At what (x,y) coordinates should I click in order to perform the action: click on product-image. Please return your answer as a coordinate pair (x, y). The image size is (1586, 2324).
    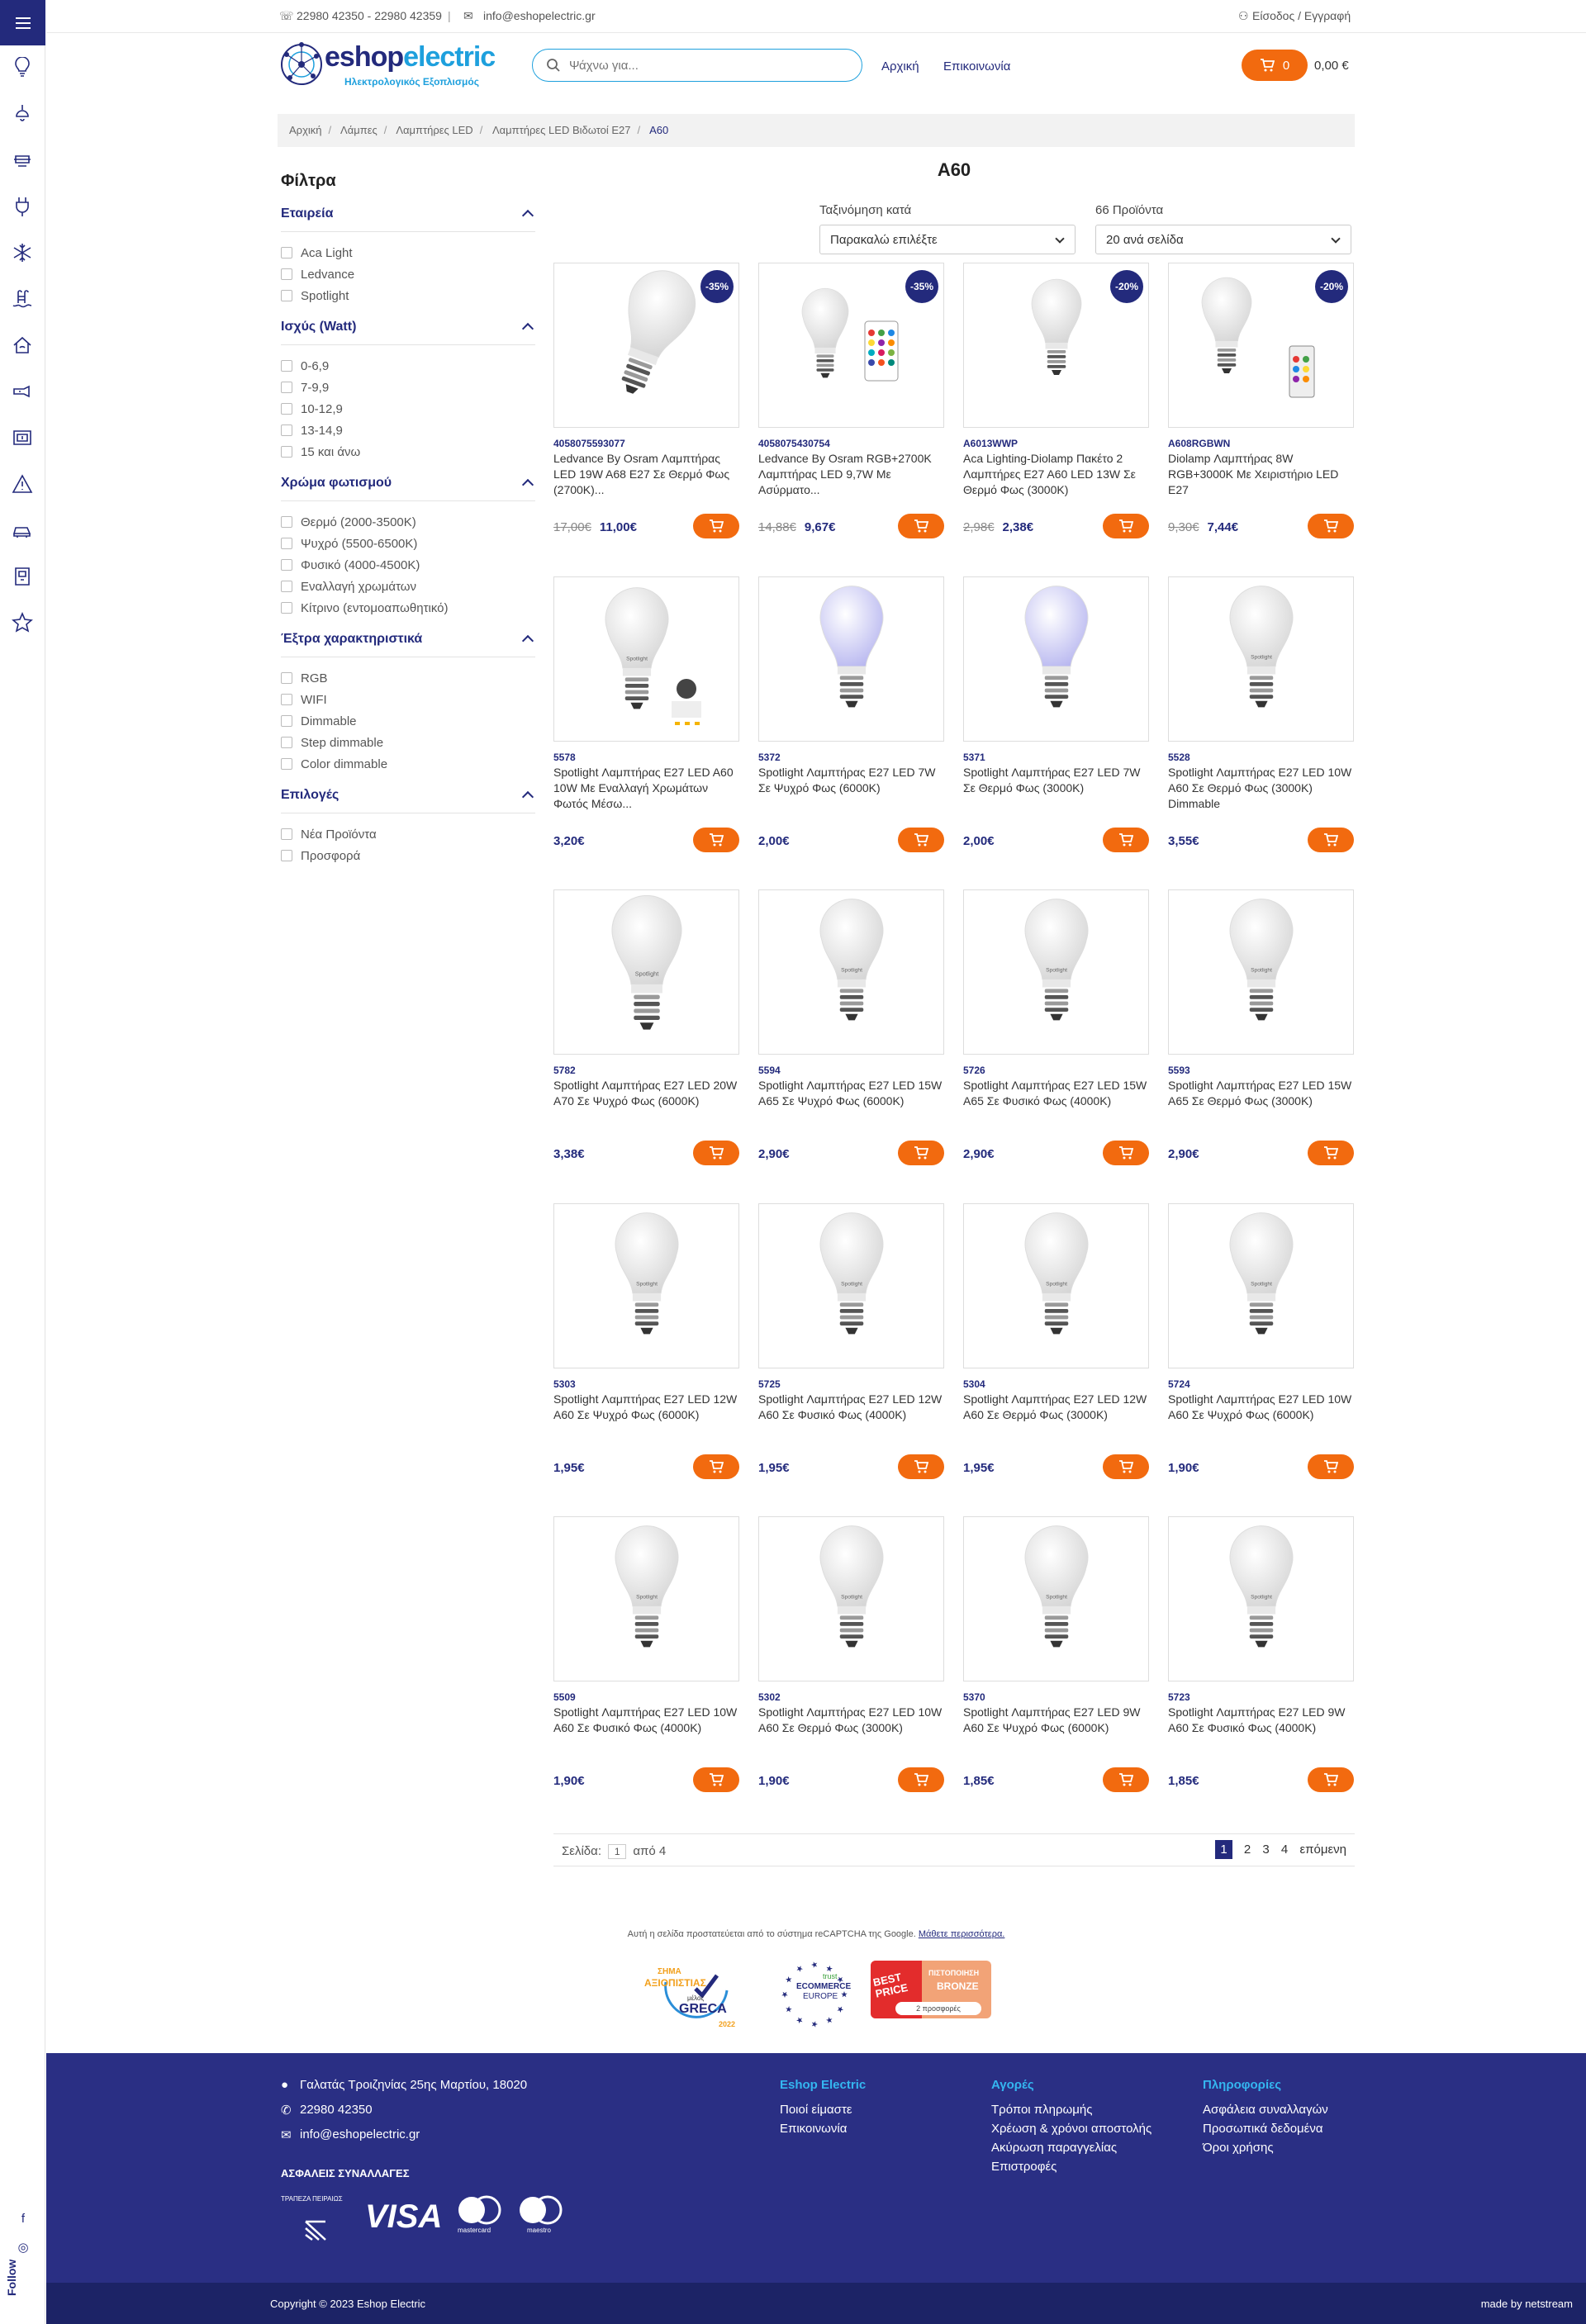
    Looking at the image, I should click on (851, 659).